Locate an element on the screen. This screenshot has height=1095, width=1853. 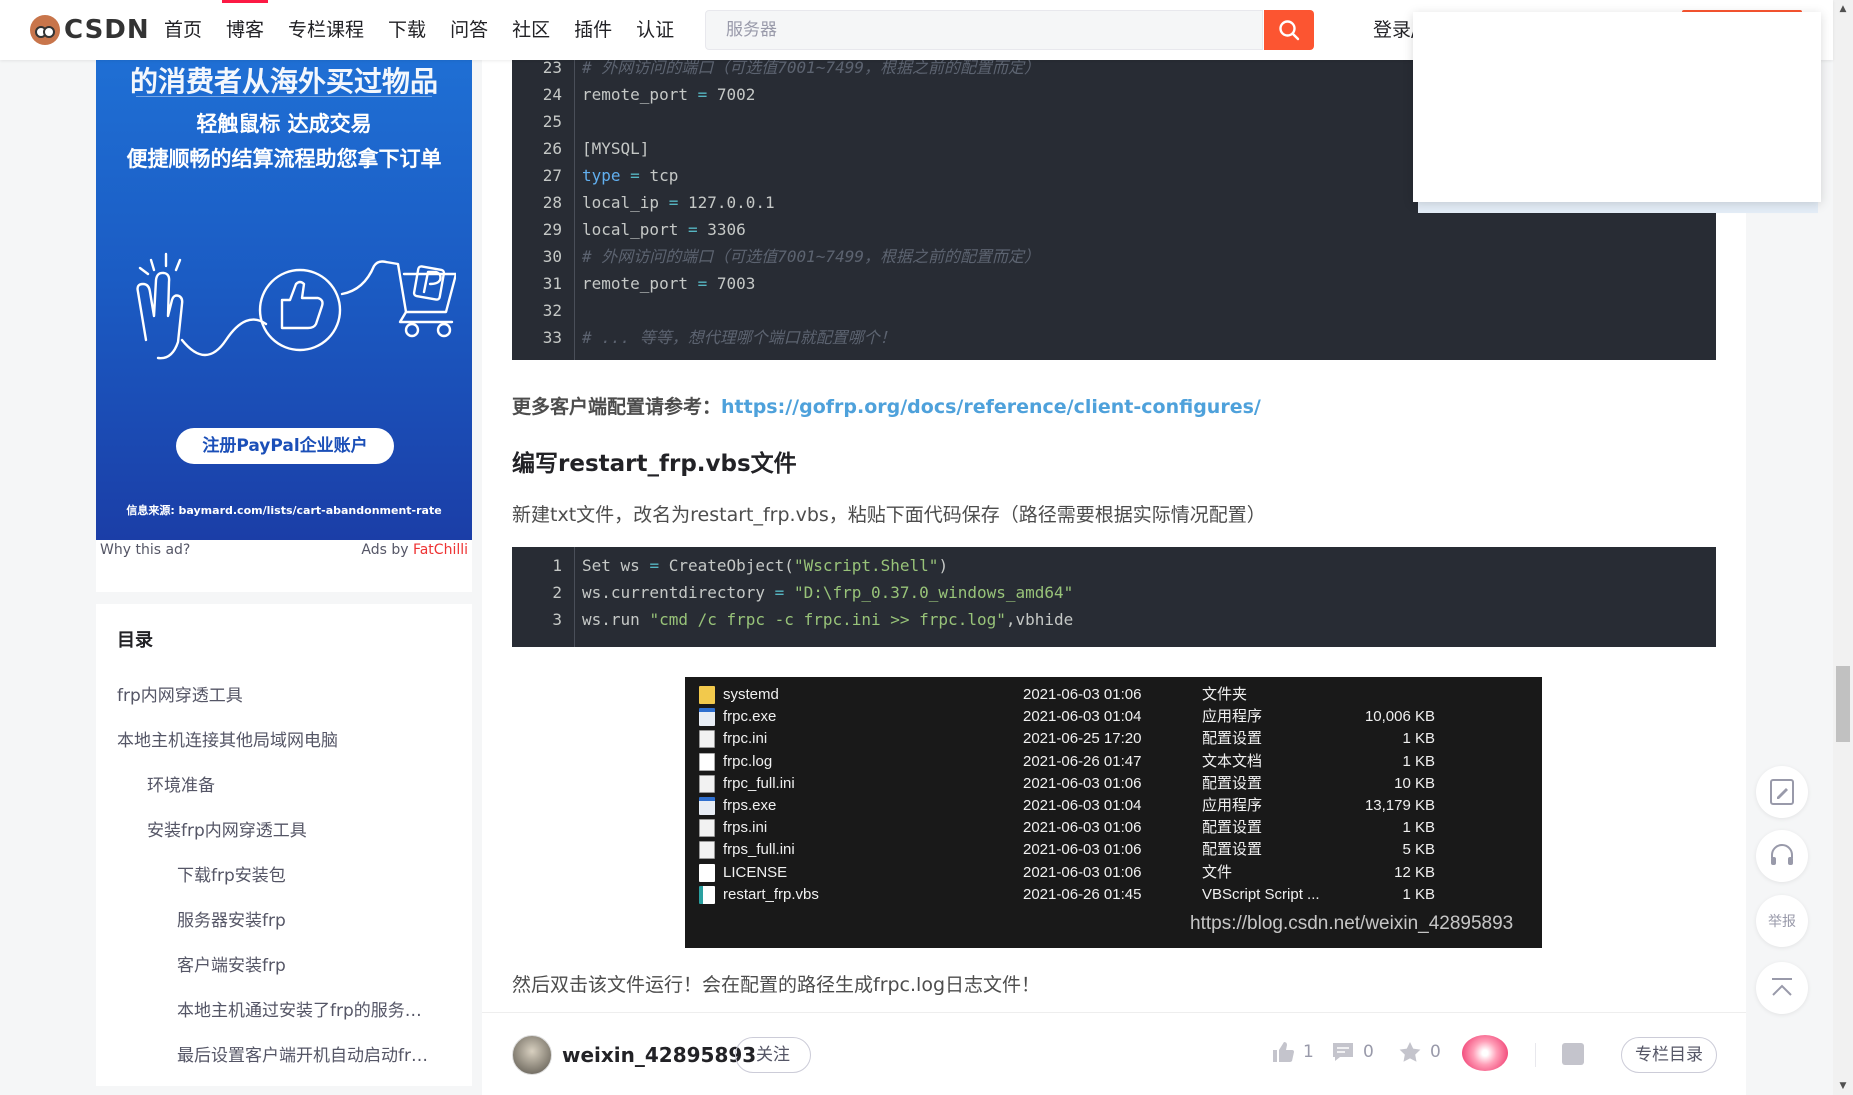
code-token: "Wscript.Shell" is located at coordinates (866, 565).